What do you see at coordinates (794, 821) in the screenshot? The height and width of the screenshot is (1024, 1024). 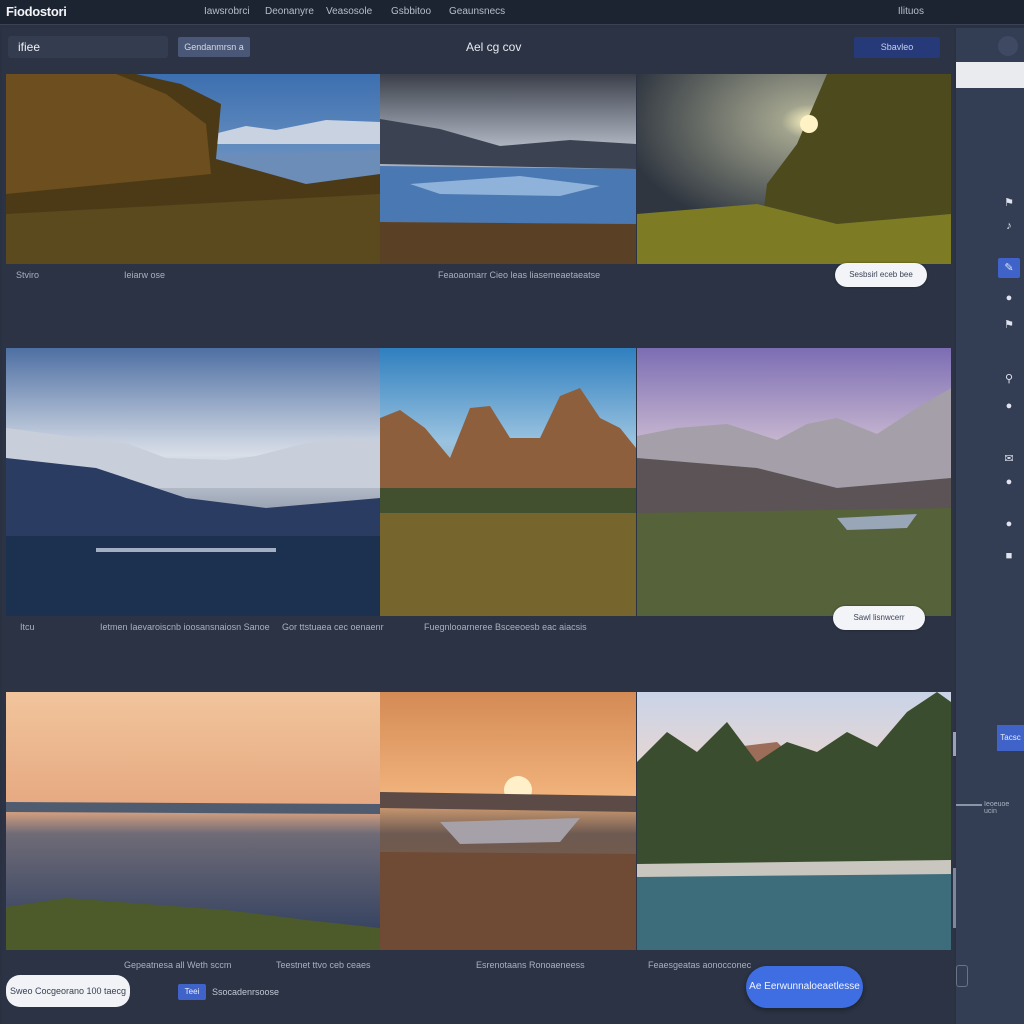 I see `photo-pine-river` at bounding box center [794, 821].